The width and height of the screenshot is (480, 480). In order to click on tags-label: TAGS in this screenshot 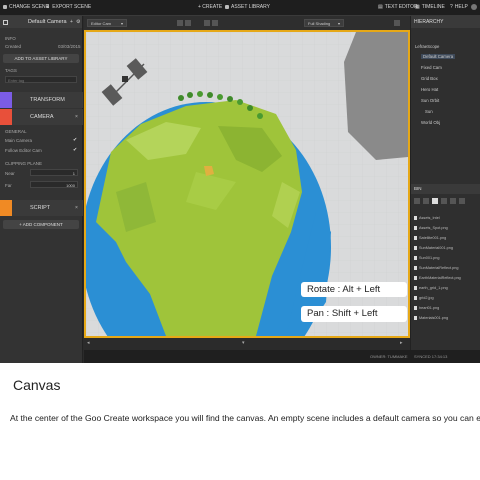, I will do `click(11, 70)`.